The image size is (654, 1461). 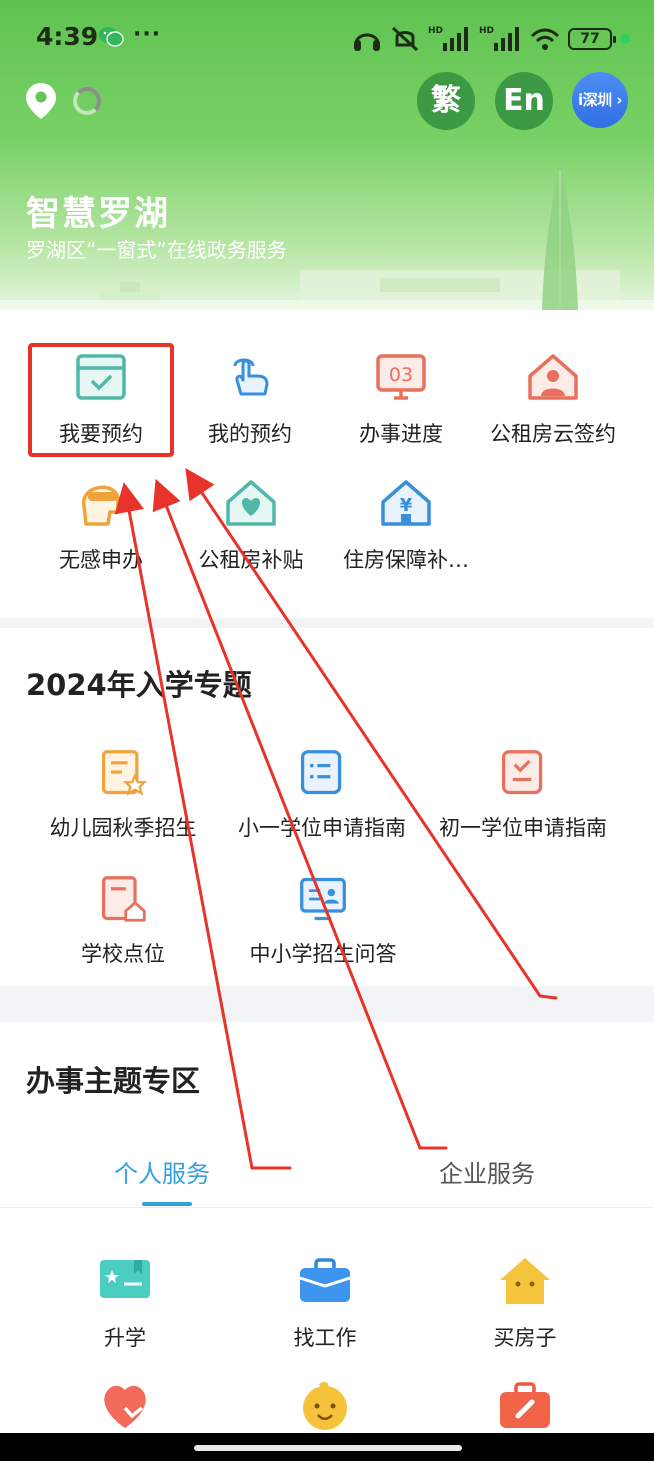 What do you see at coordinates (327, 1207) in the screenshot?
I see `tab-divider` at bounding box center [327, 1207].